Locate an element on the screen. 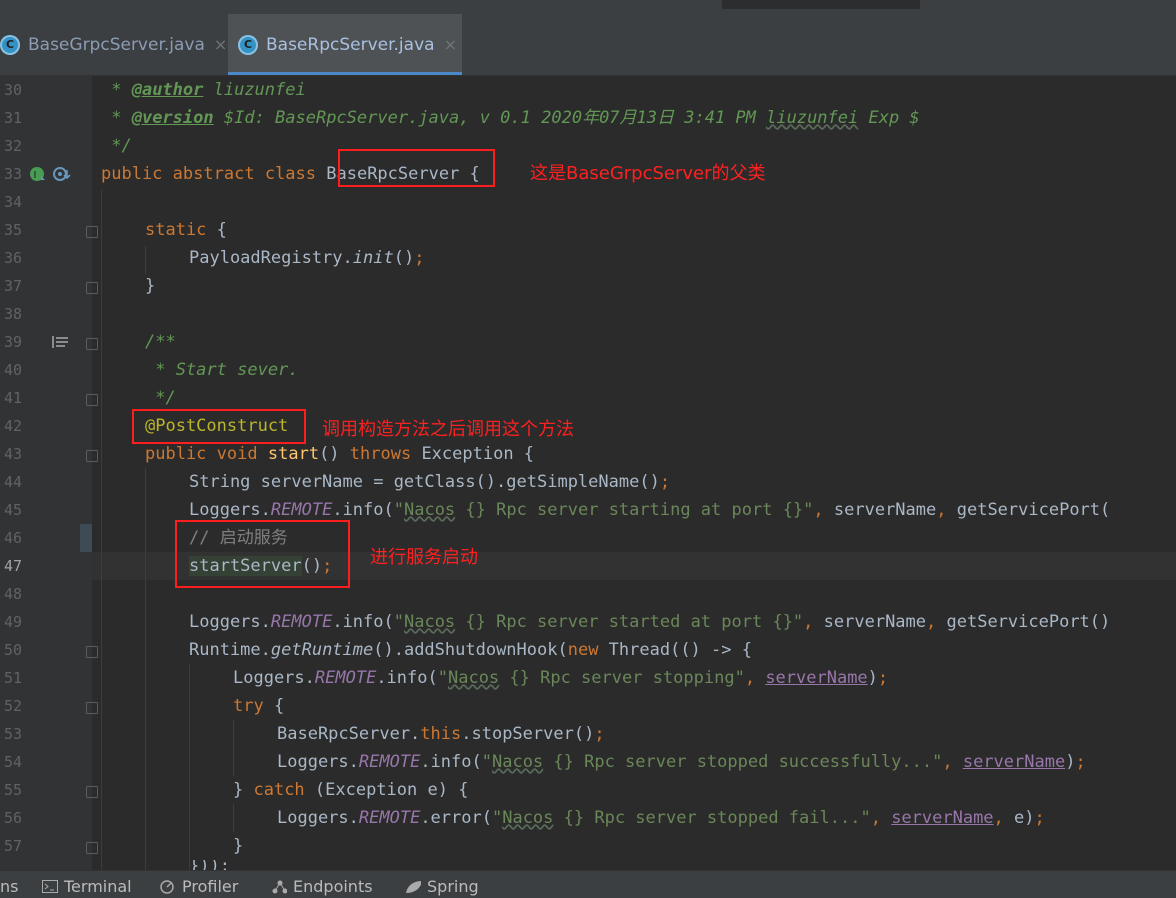 Image resolution: width=1176 pixels, height=898 pixels. line-number: 56 is located at coordinates (12, 818).